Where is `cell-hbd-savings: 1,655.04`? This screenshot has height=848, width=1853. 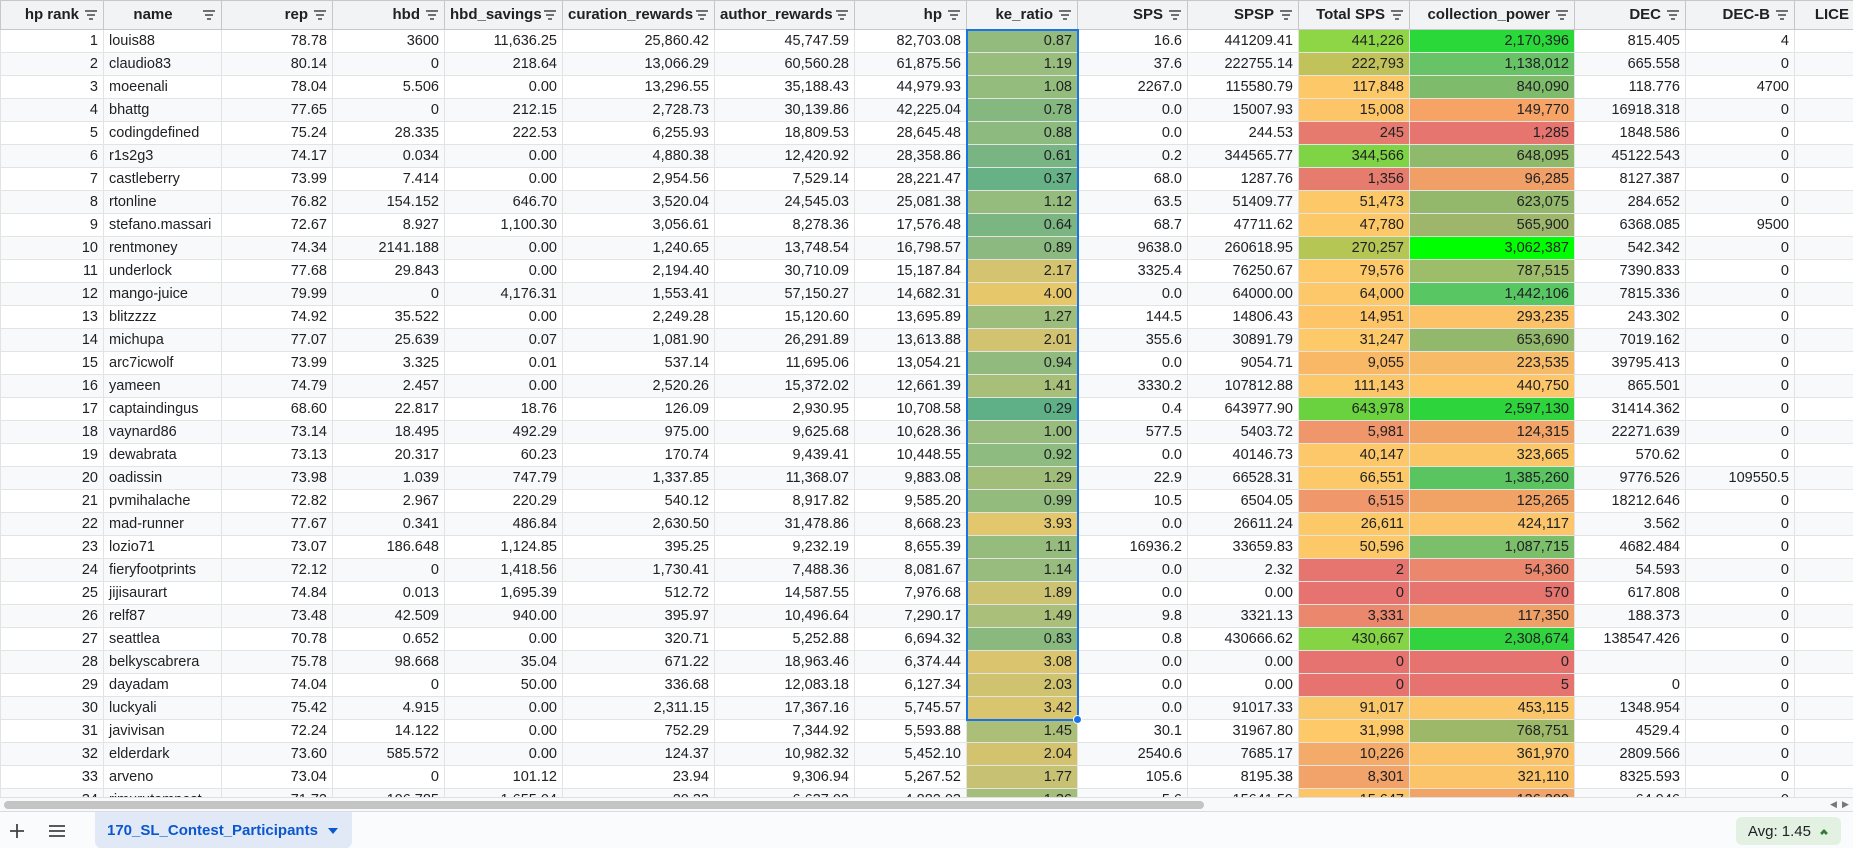 cell-hbd-savings: 1,655.04 is located at coordinates (503, 792).